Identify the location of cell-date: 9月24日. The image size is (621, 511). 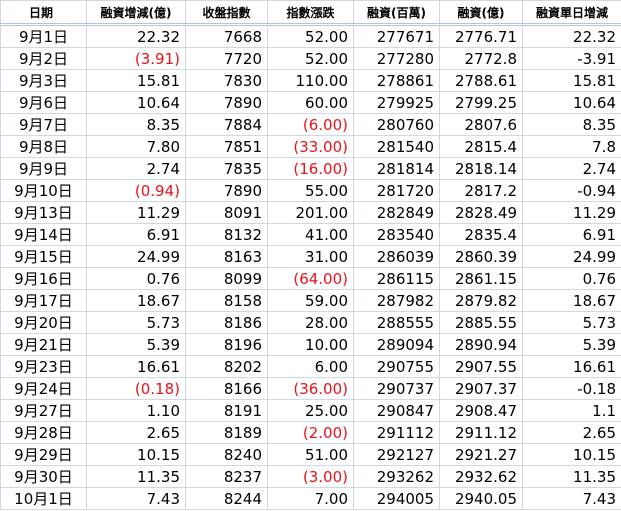
(43, 388).